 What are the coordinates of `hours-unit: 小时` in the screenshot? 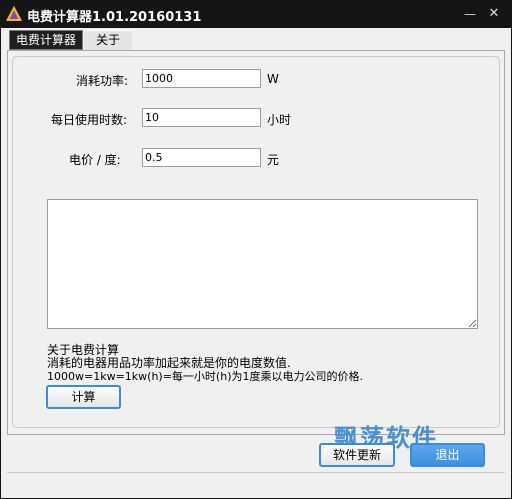 It's located at (279, 120).